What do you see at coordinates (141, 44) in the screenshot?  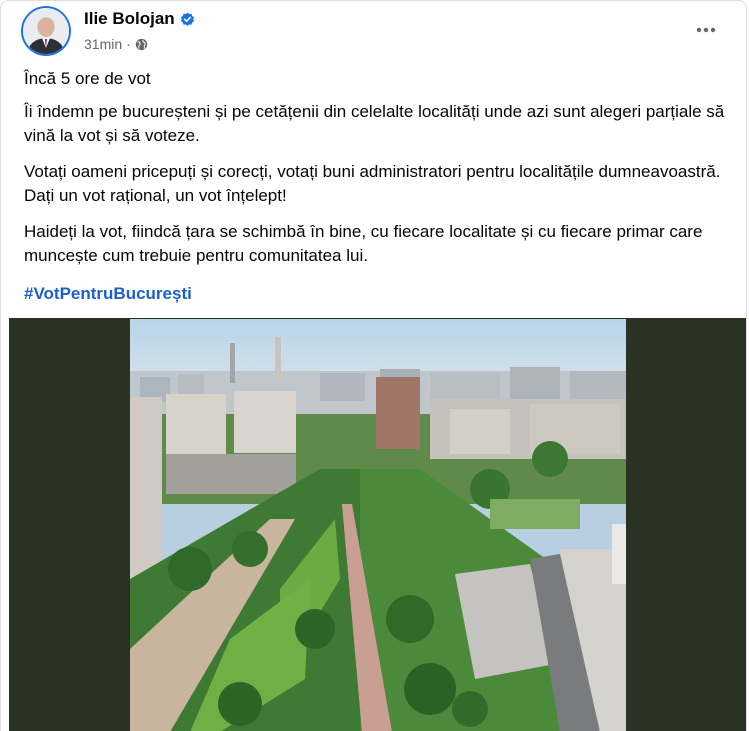 I see `globe-icon` at bounding box center [141, 44].